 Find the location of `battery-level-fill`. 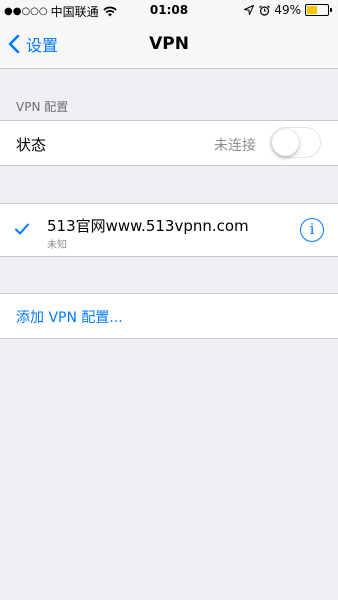

battery-level-fill is located at coordinates (312, 10).